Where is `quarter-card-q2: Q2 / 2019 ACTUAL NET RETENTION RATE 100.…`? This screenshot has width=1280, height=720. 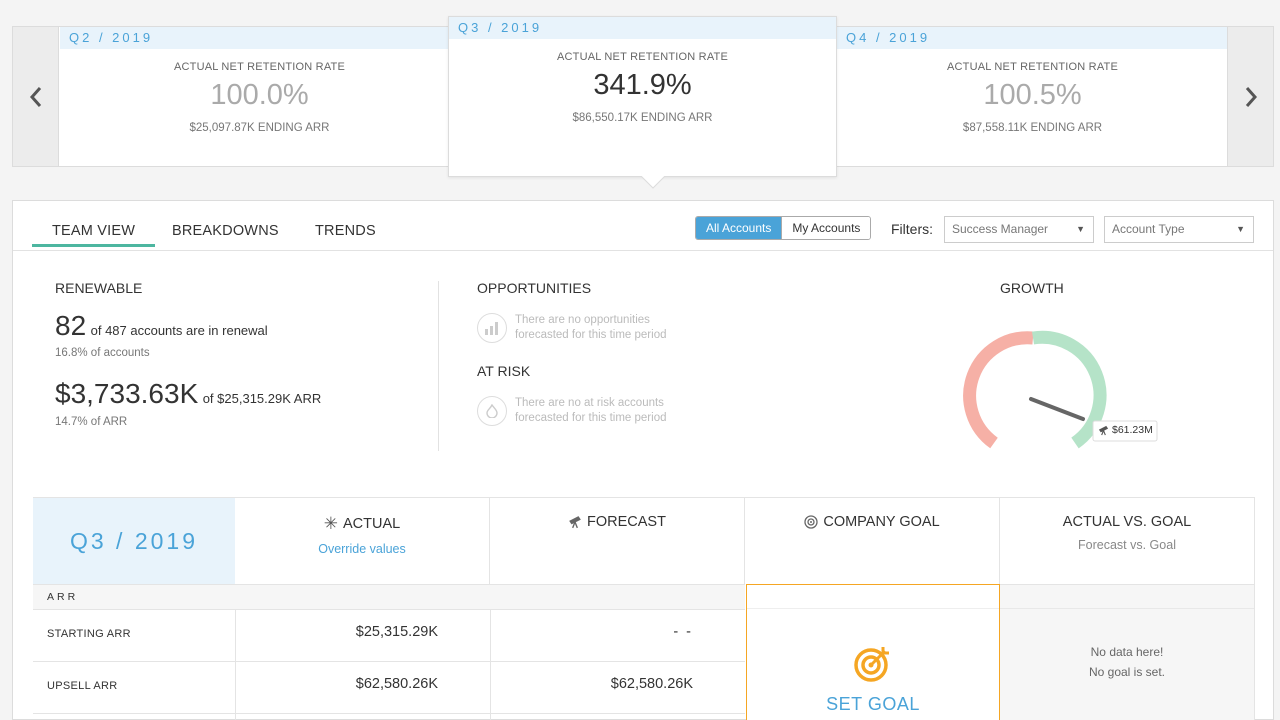
quarter-card-q2: Q2 / 2019 ACTUAL NET RETENTION RATE 100.… is located at coordinates (260, 96).